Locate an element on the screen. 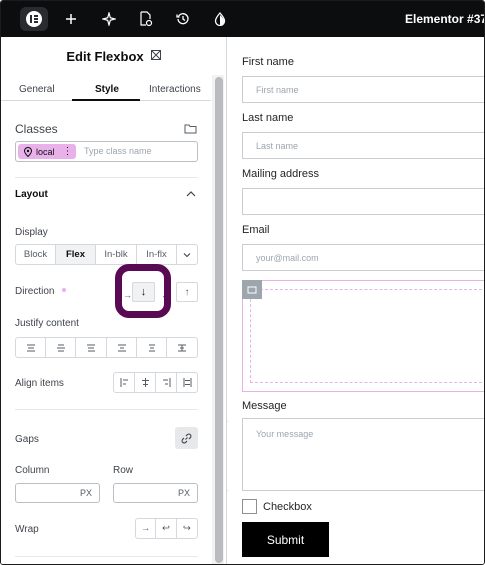  align-items-label: Align items is located at coordinates (39, 383).